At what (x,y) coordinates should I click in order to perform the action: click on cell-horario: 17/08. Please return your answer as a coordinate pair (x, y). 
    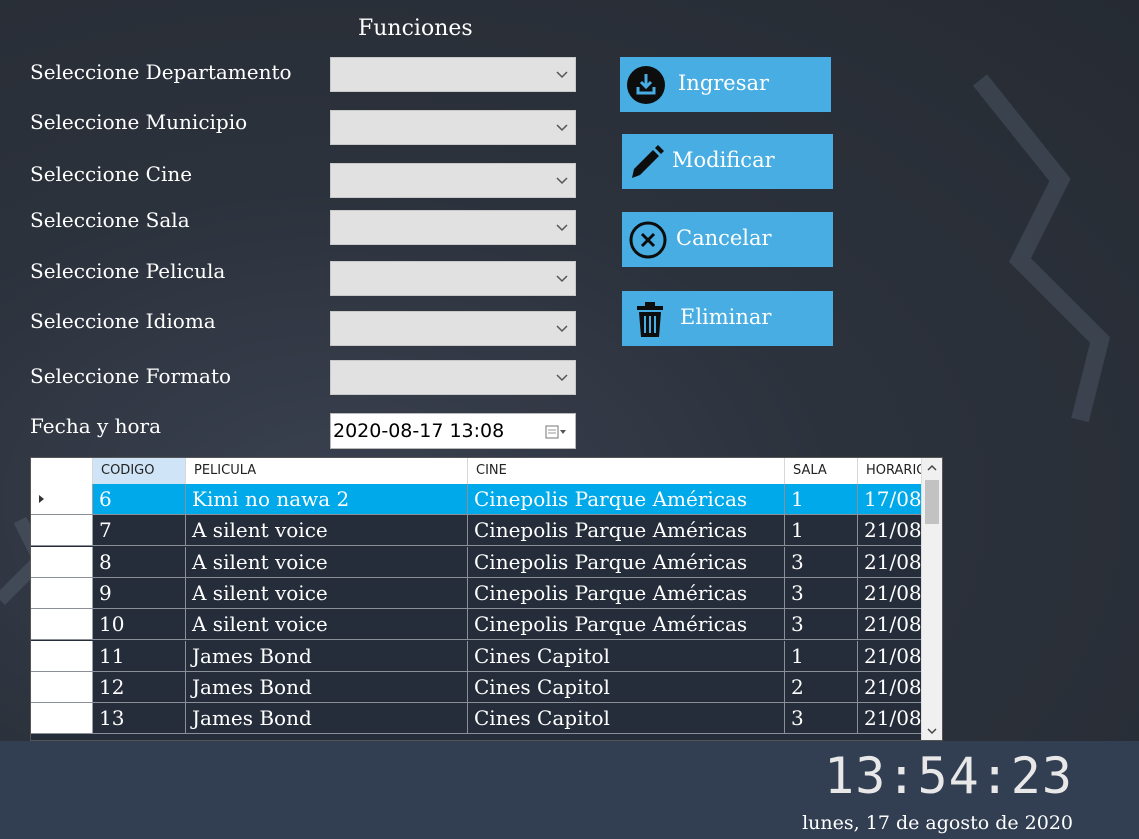
    Looking at the image, I should click on (890, 499).